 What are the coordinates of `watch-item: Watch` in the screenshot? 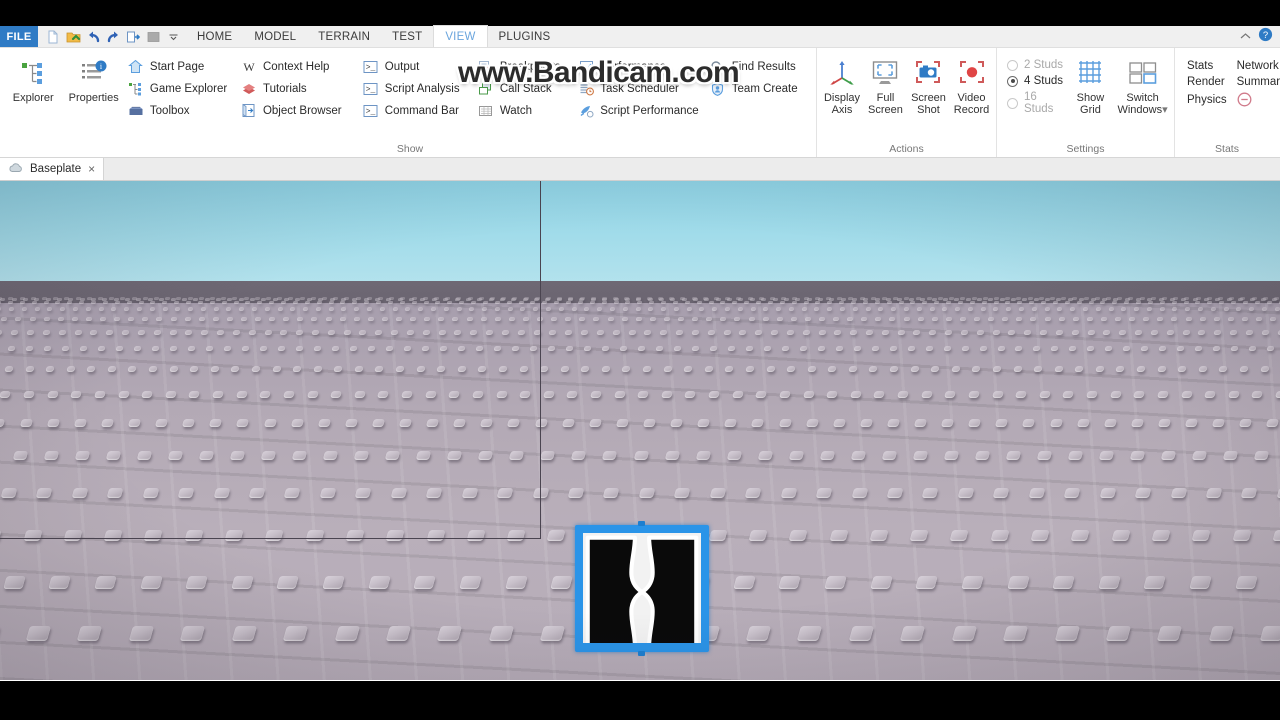 It's located at (524, 110).